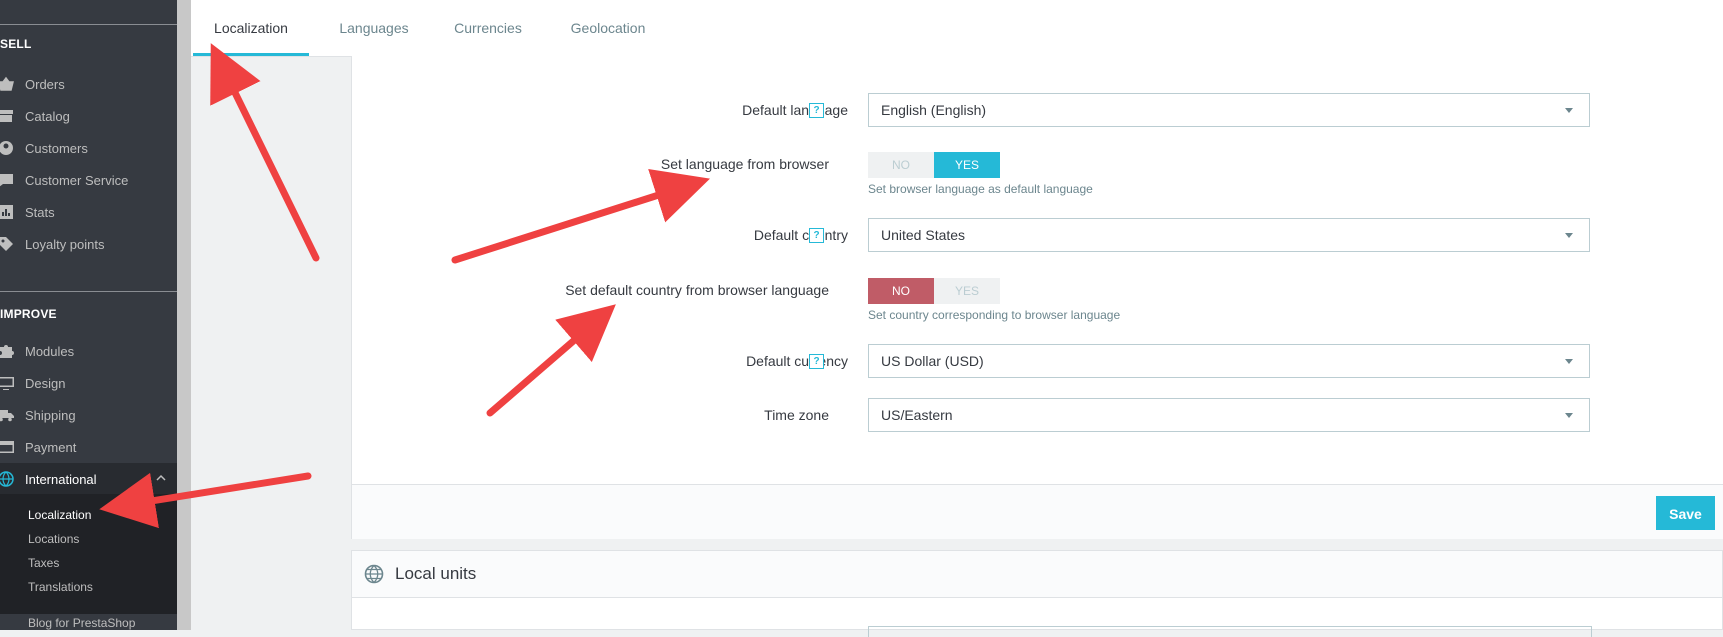  Describe the element at coordinates (56, 148) in the screenshot. I see `sidebar-item-label: Customers` at that location.